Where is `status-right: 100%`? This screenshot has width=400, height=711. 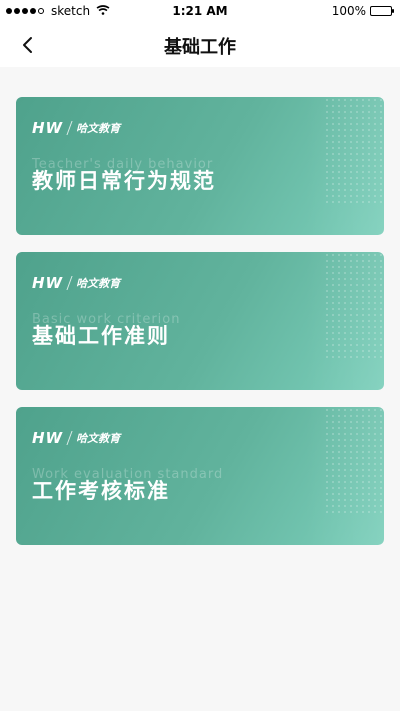
status-right: 100% is located at coordinates (362, 11).